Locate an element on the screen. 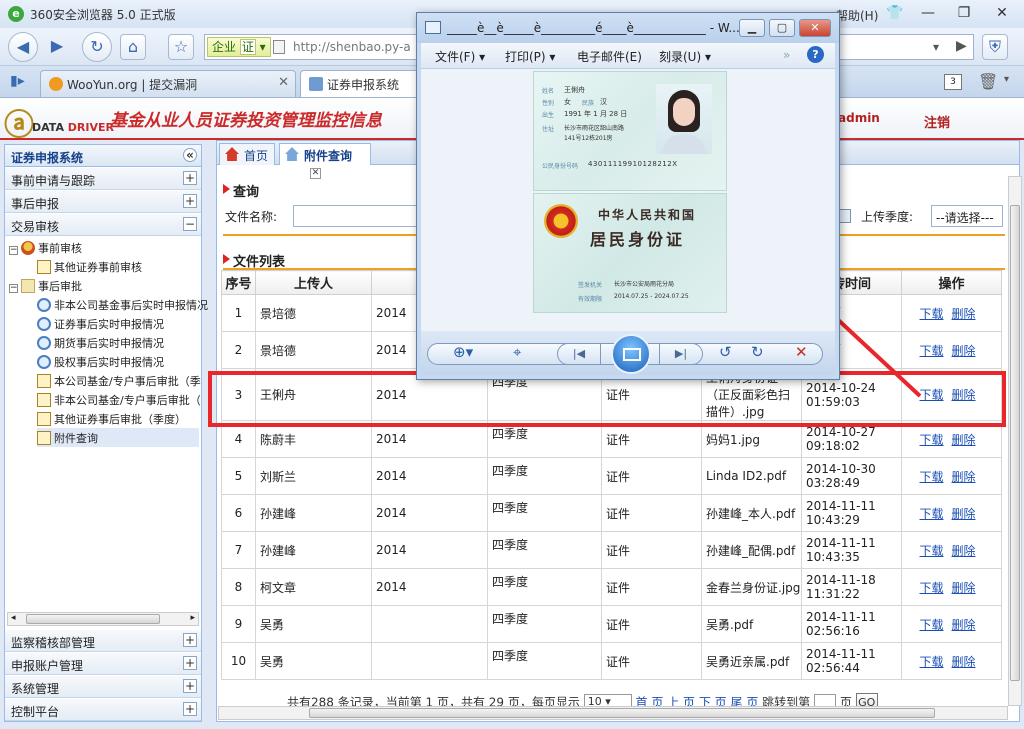 The height and width of the screenshot is (729, 1024). logout-link: 注销 is located at coordinates (937, 121).